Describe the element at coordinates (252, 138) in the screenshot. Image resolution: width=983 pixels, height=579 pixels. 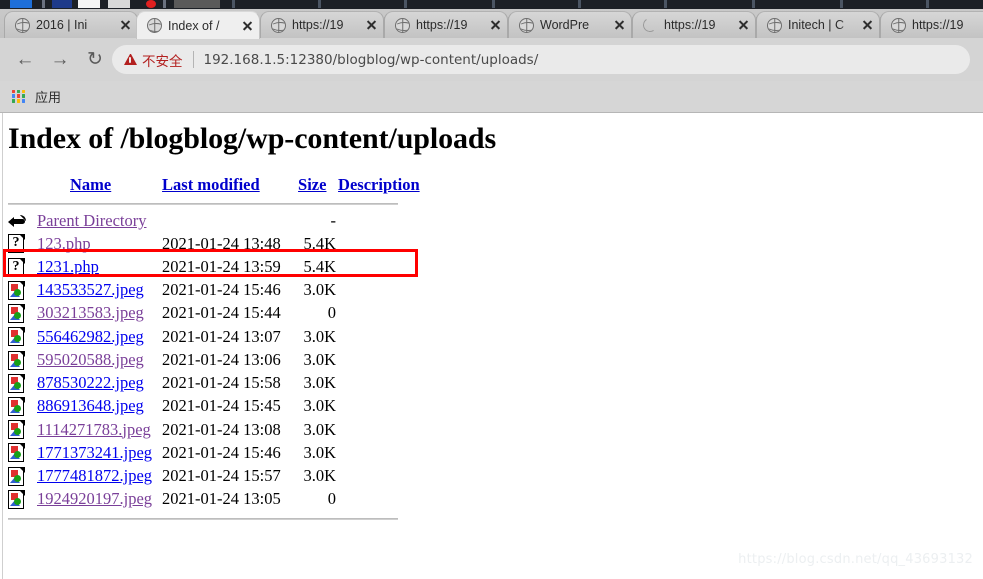
I see `page-title: Index of /blogblog/wp-content/uploads` at that location.